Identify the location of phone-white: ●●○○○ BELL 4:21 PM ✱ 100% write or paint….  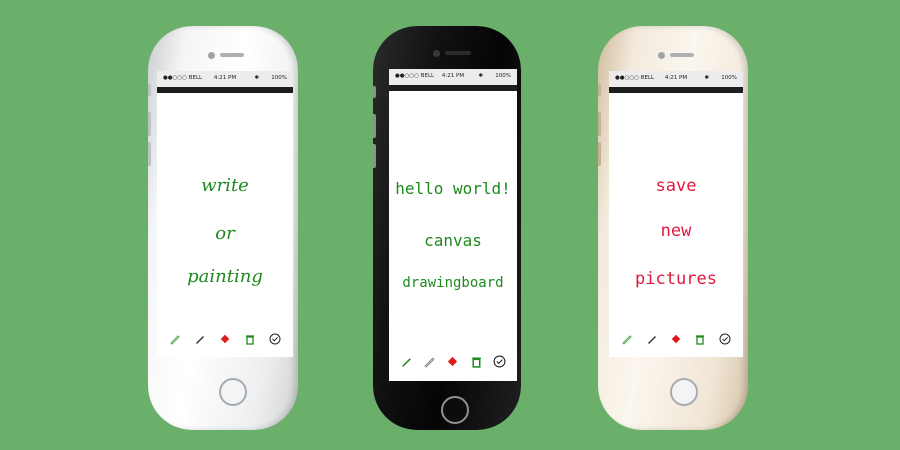
(223, 228).